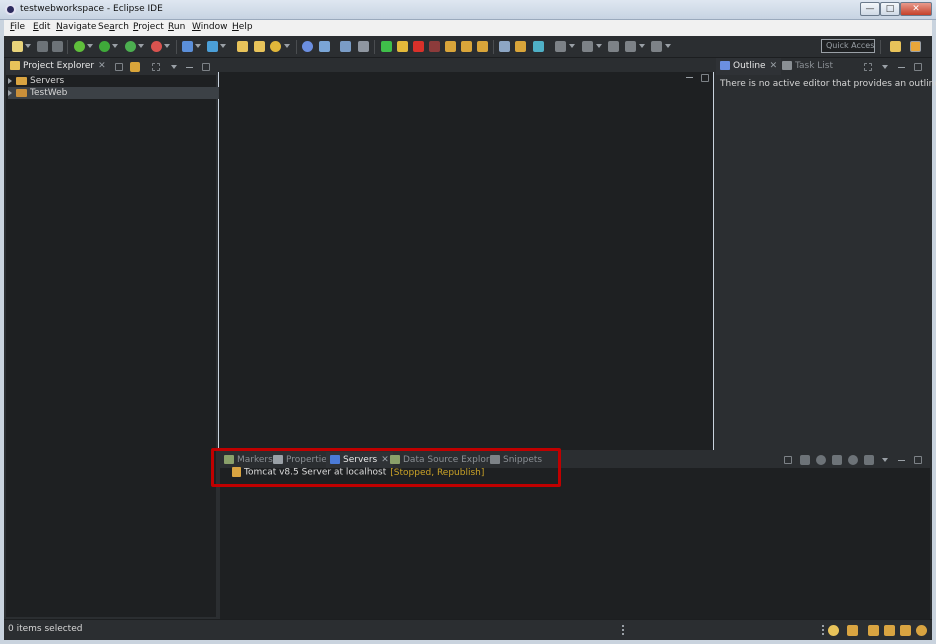  What do you see at coordinates (187, 46) in the screenshot?
I see `new-java-project-icon` at bounding box center [187, 46].